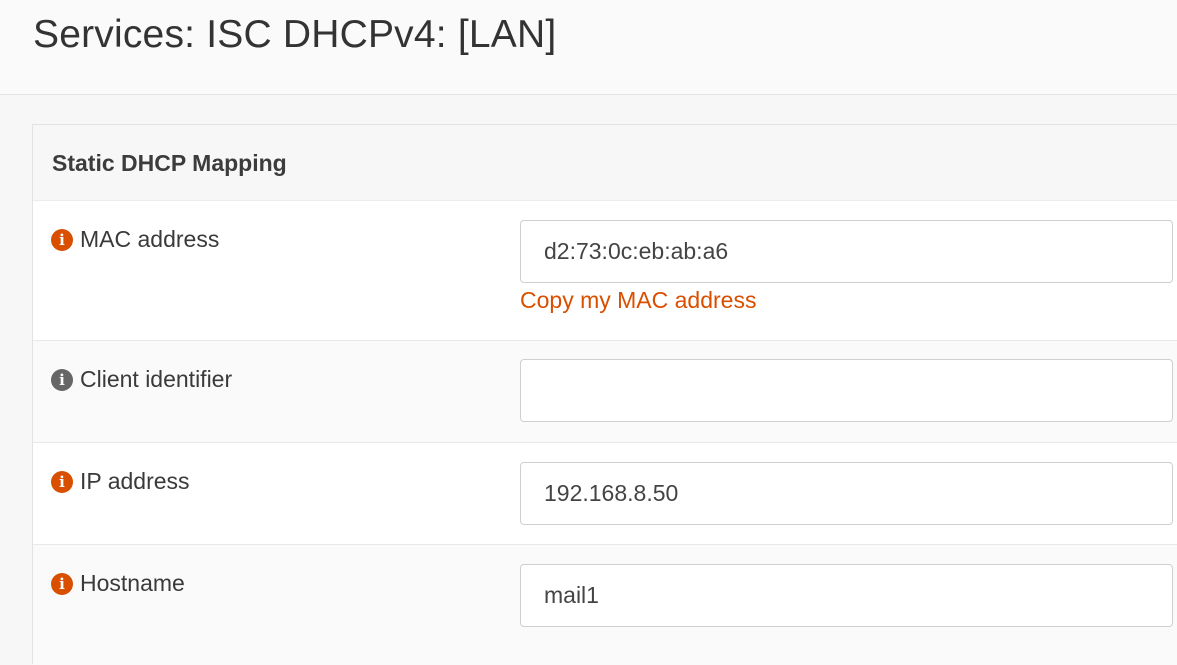 Image resolution: width=1177 pixels, height=665 pixels. I want to click on copy-mac-address-link: Copy my MAC address, so click(638, 300).